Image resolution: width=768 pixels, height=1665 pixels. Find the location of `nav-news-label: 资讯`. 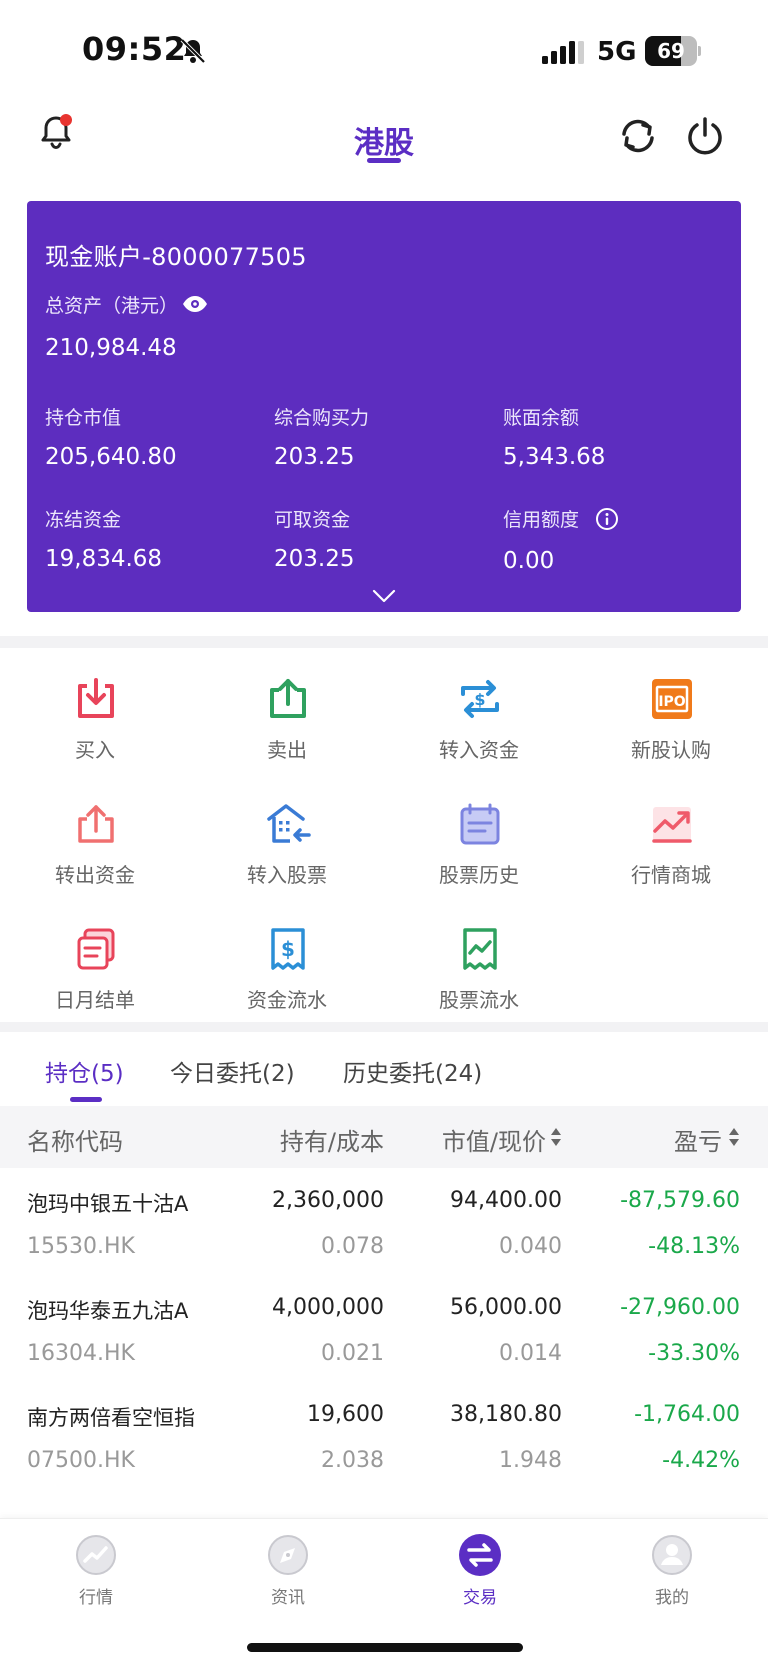

nav-news-label: 资讯 is located at coordinates (288, 1598).